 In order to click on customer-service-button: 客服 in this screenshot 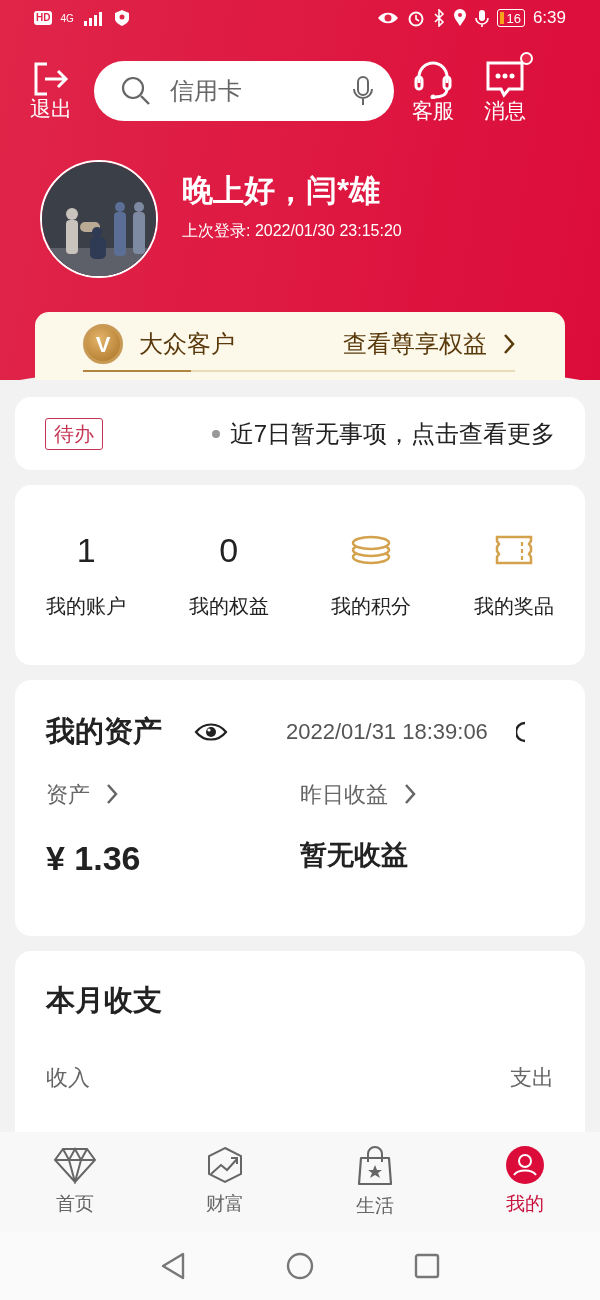, I will do `click(433, 91)`.